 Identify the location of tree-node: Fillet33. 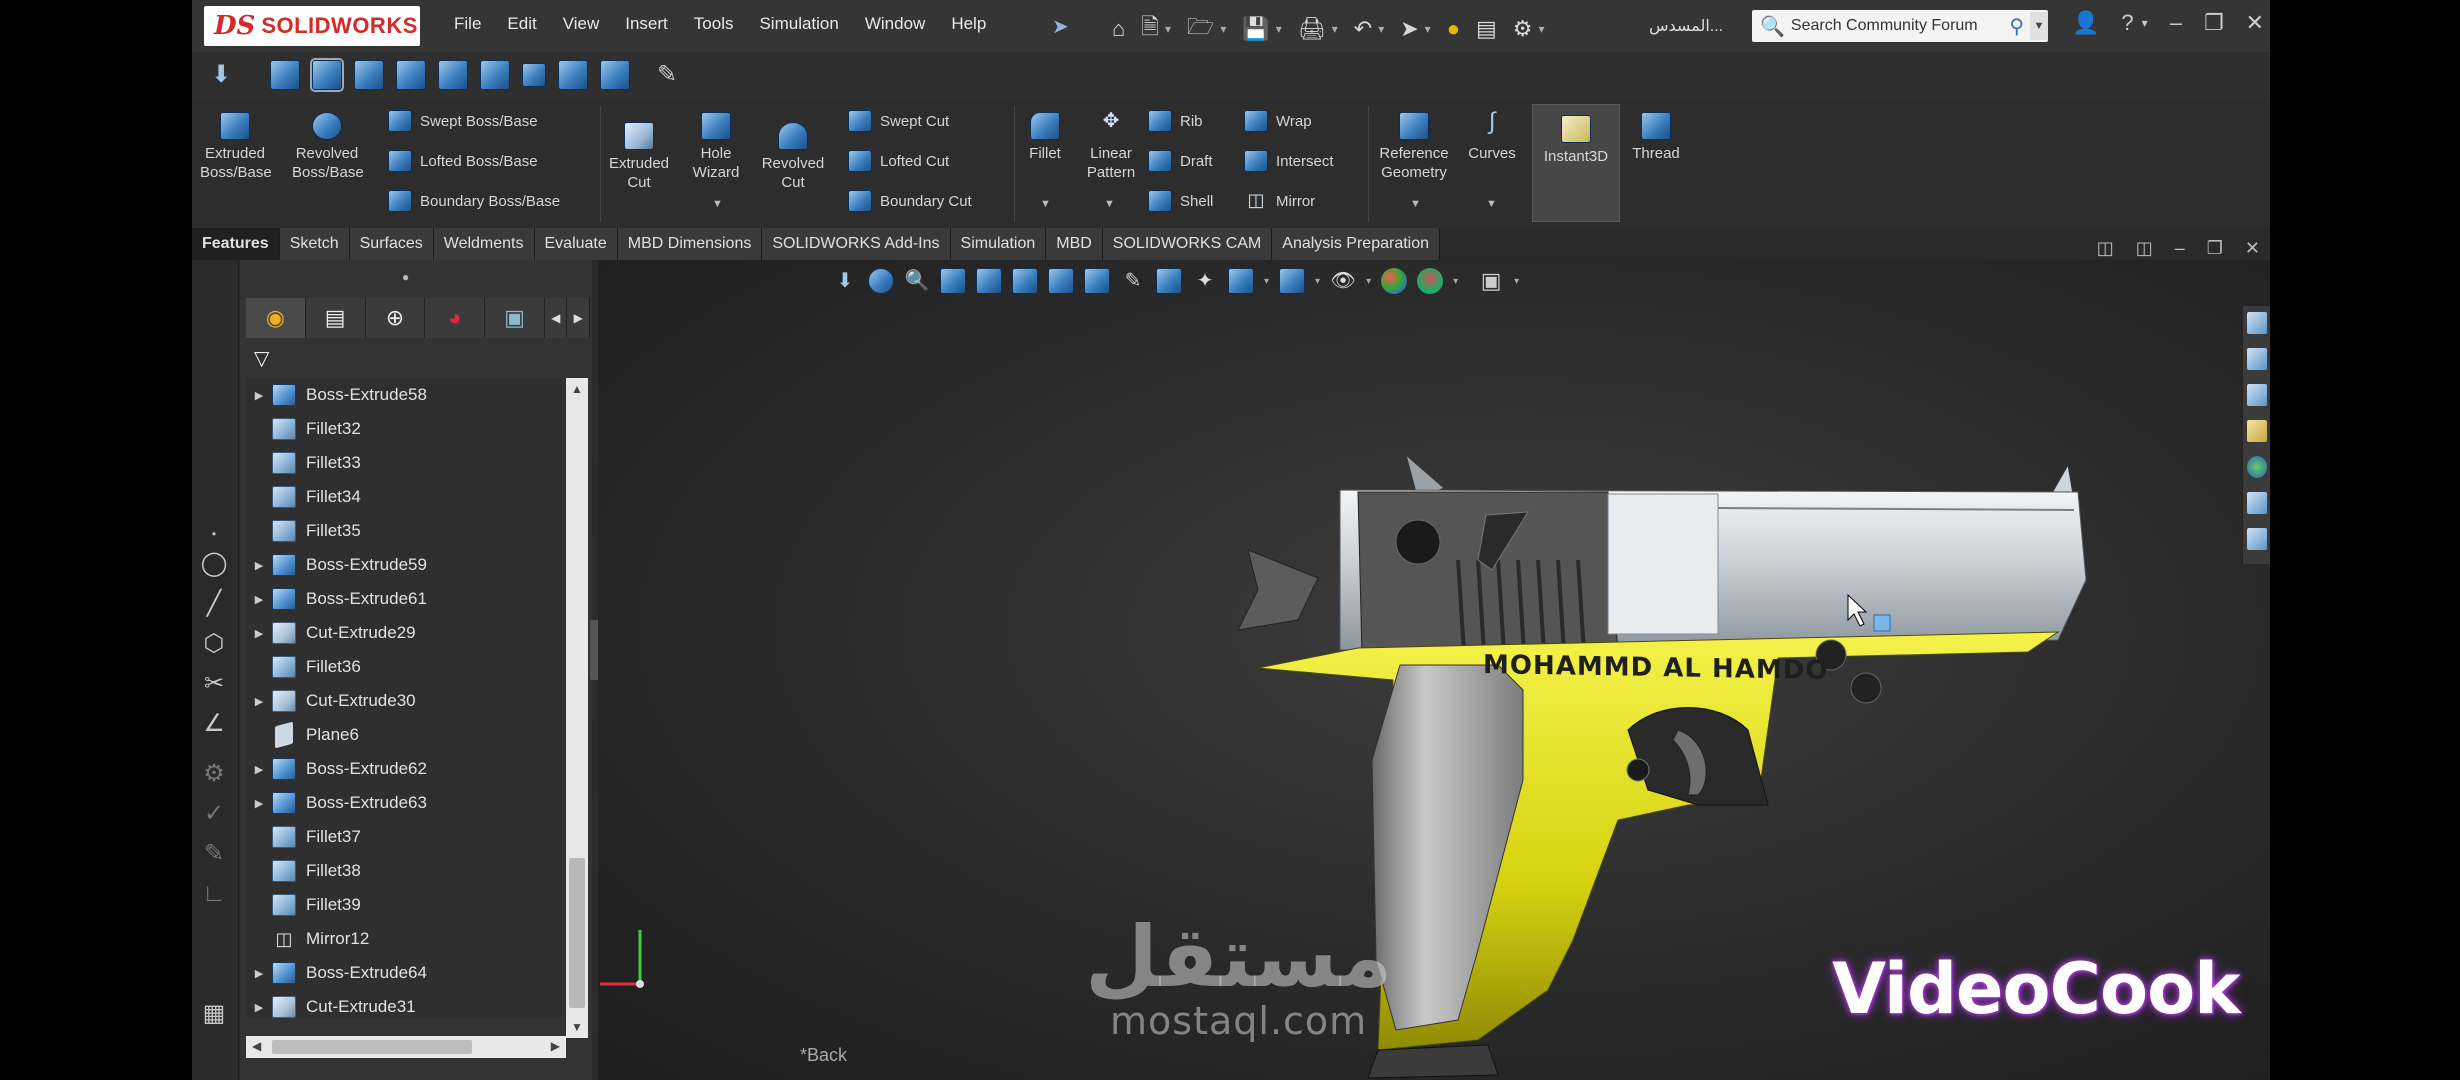
(404, 463).